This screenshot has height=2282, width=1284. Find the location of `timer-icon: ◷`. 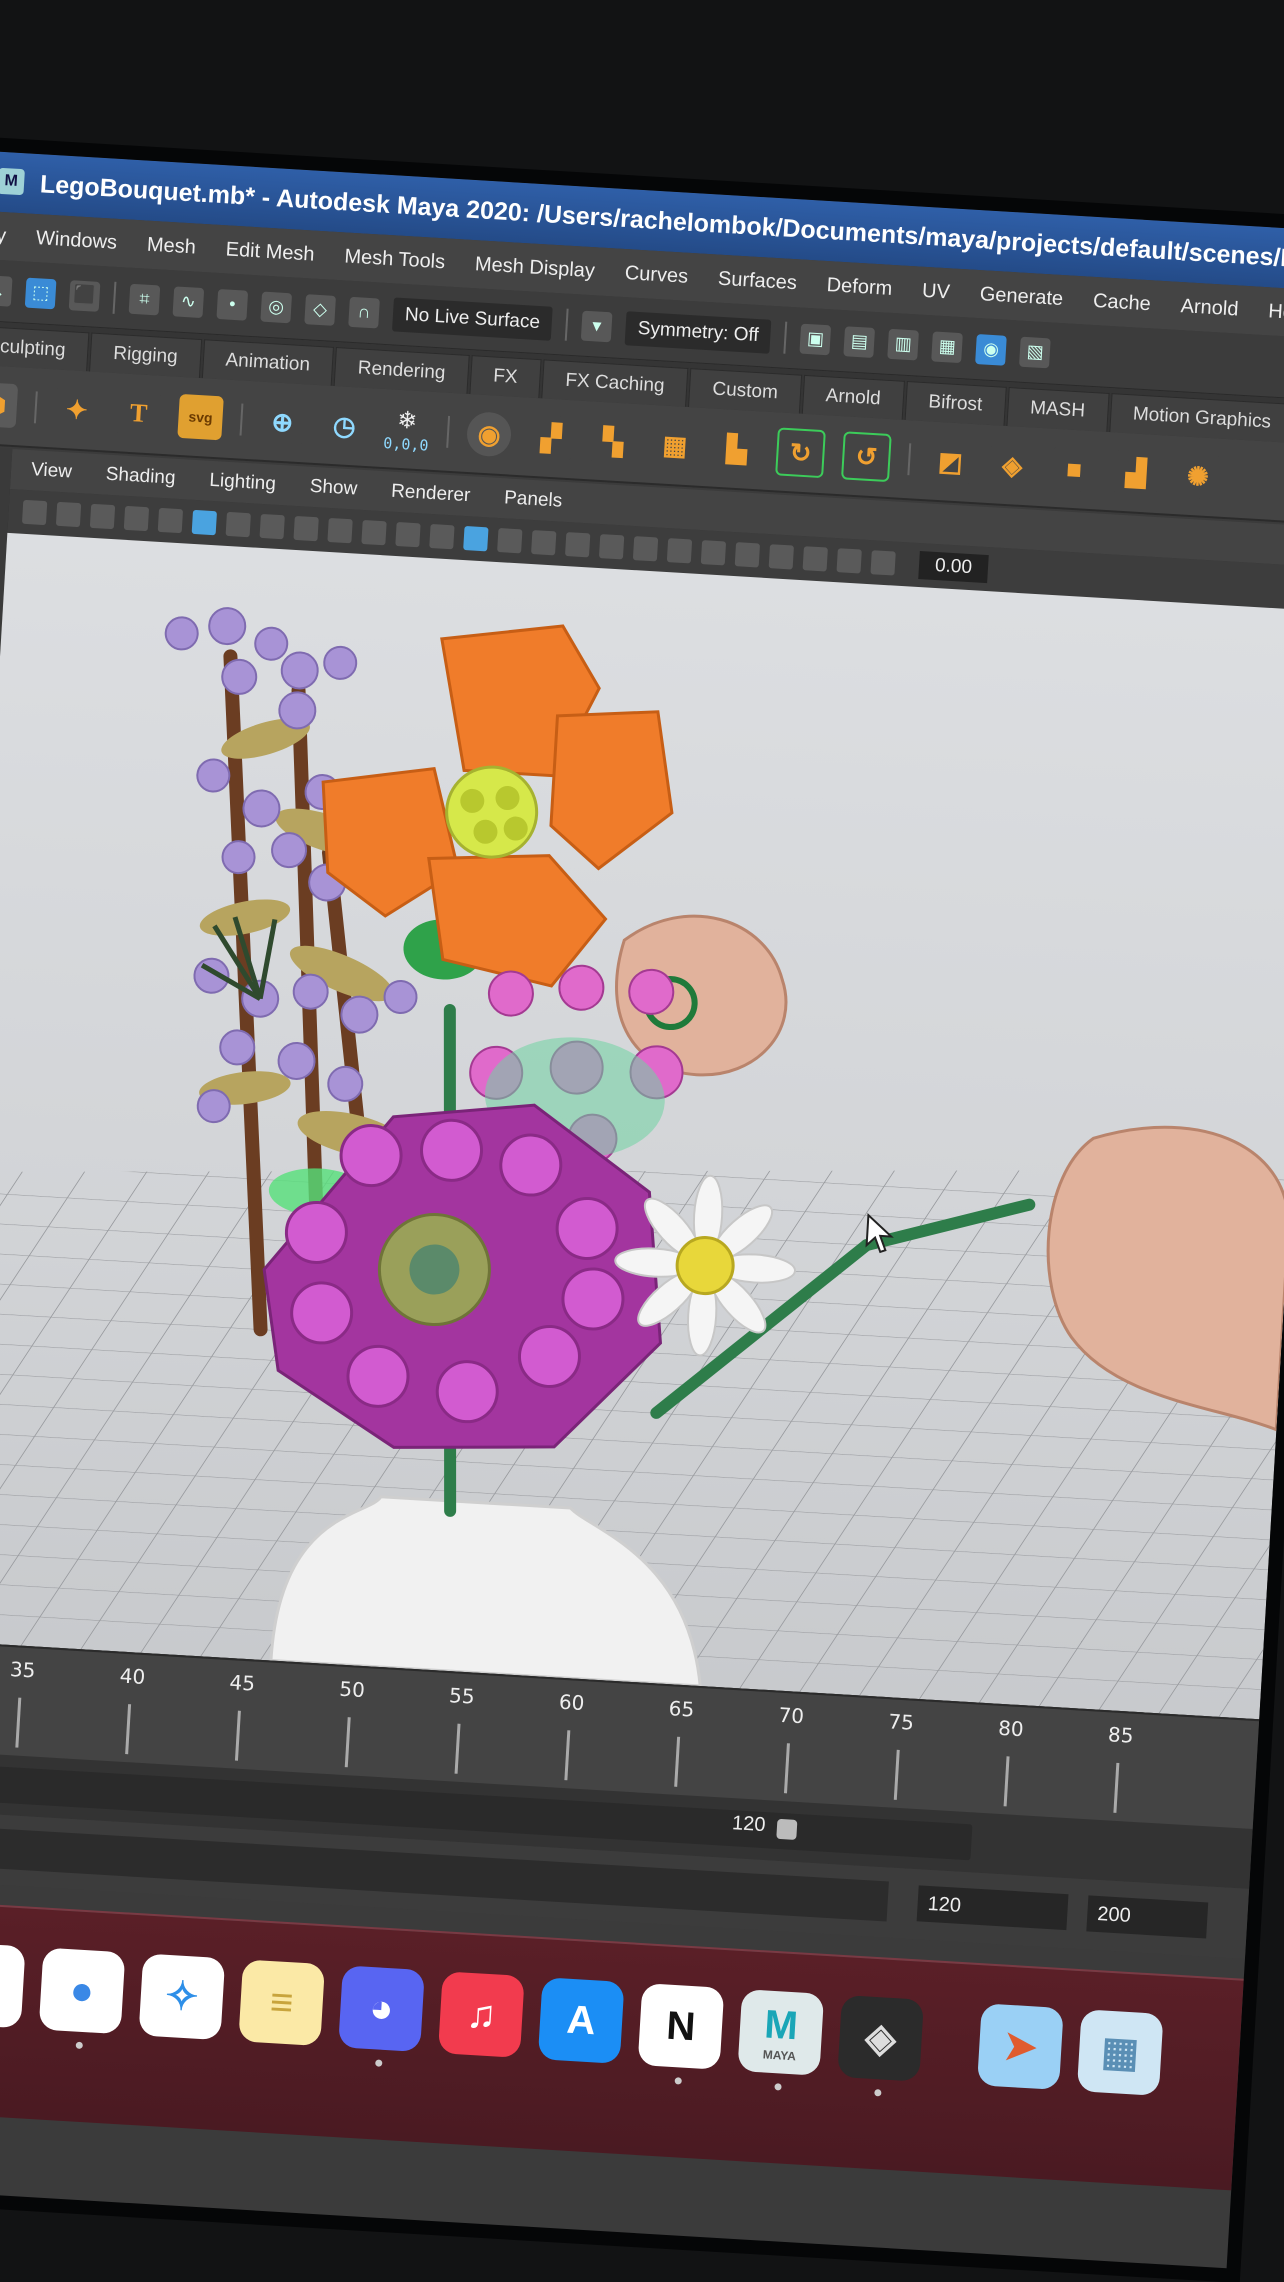

timer-icon: ◷ is located at coordinates (344, 425).